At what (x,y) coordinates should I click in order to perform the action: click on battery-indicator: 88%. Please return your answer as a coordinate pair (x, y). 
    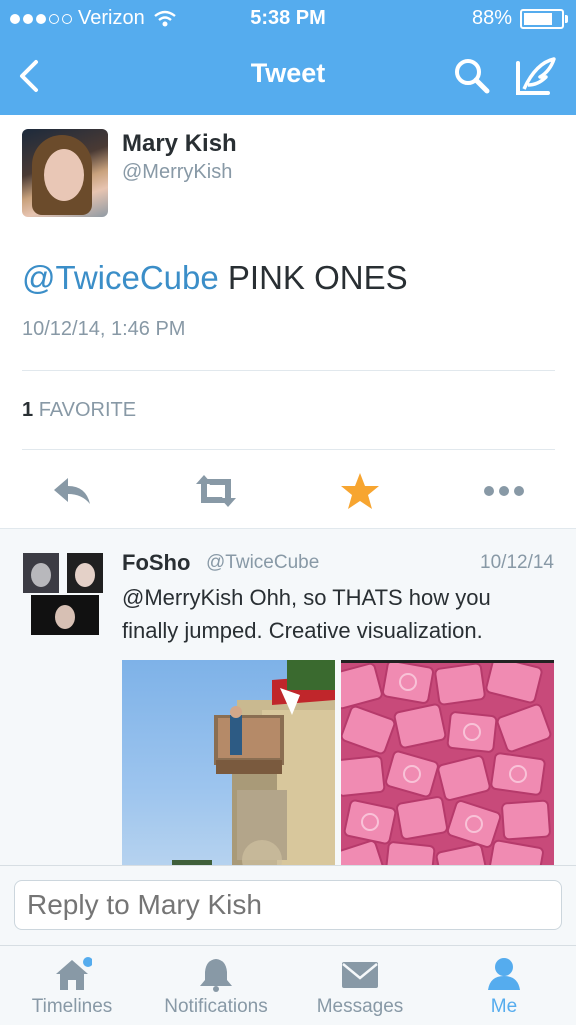
    Looking at the image, I should click on (519, 18).